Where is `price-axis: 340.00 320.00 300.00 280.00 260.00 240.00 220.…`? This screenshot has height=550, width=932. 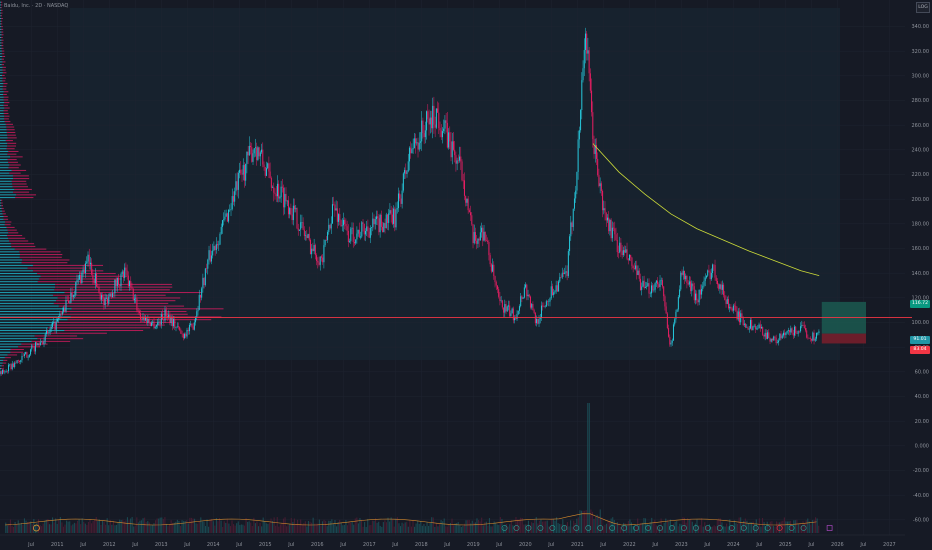 price-axis: 340.00 320.00 300.00 280.00 260.00 240.00 220.… is located at coordinates (921, 273).